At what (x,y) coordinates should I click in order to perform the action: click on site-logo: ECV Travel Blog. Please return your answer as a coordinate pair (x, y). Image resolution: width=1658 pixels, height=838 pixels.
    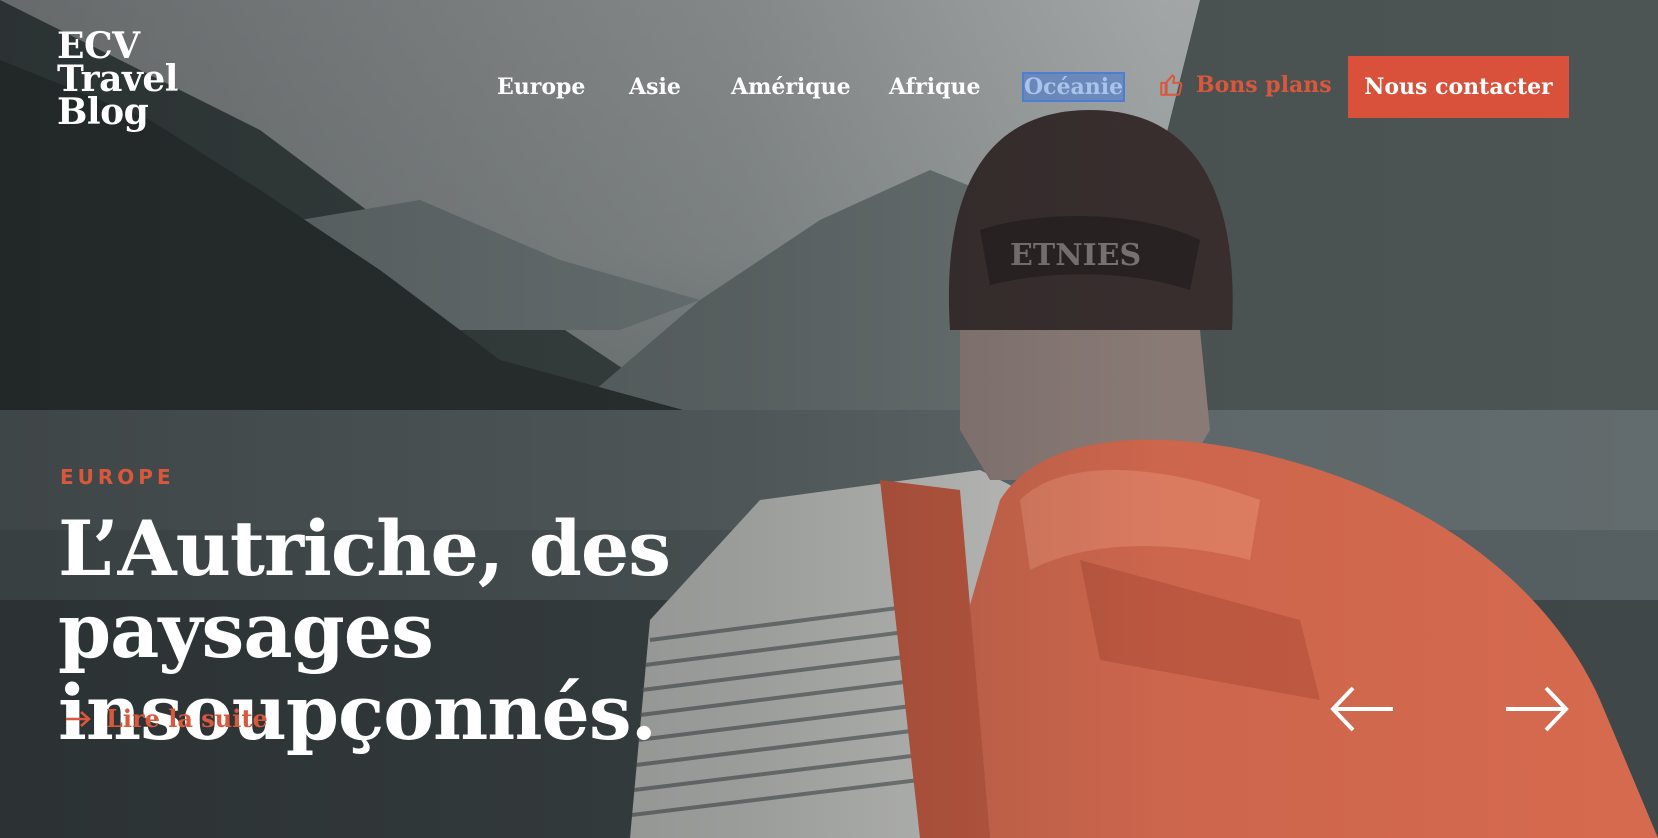
    Looking at the image, I should click on (117, 80).